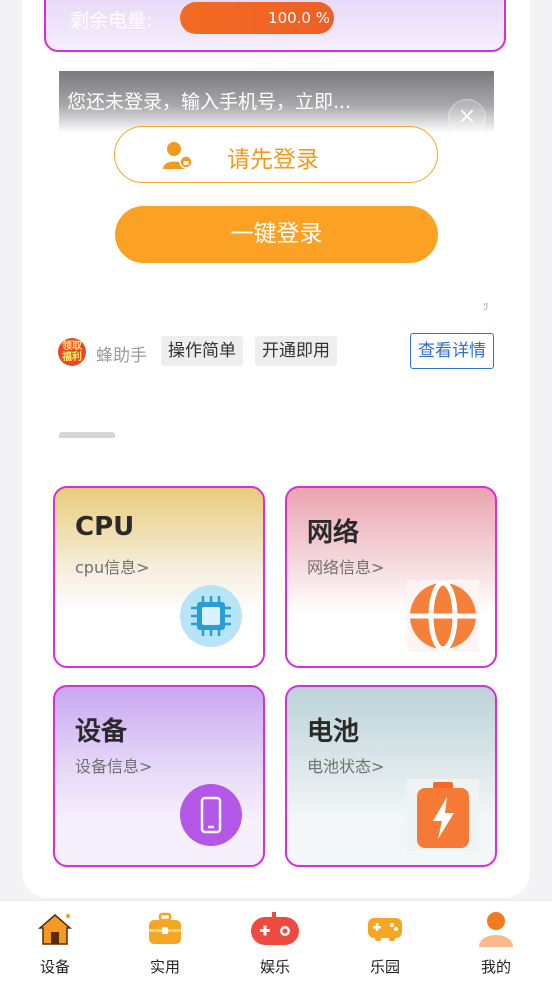  Describe the element at coordinates (384, 967) in the screenshot. I see `tab-label: 乐园` at that location.